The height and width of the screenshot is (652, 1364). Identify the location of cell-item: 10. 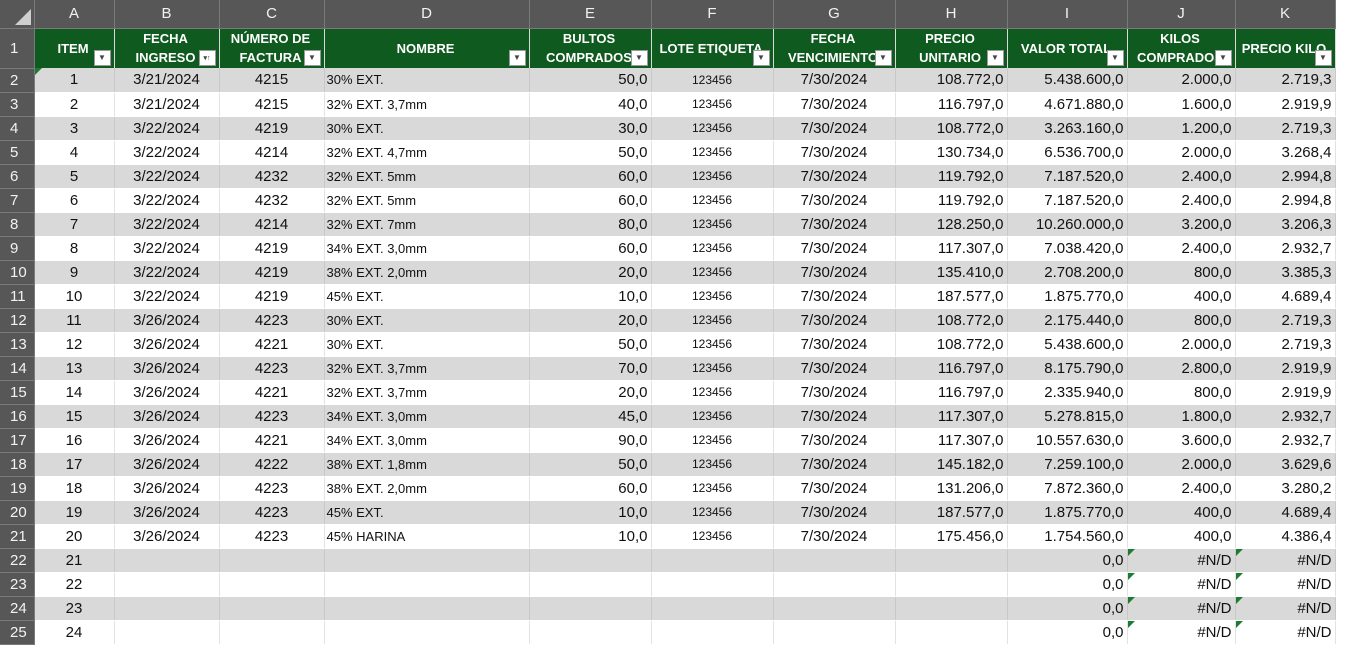
(74, 296).